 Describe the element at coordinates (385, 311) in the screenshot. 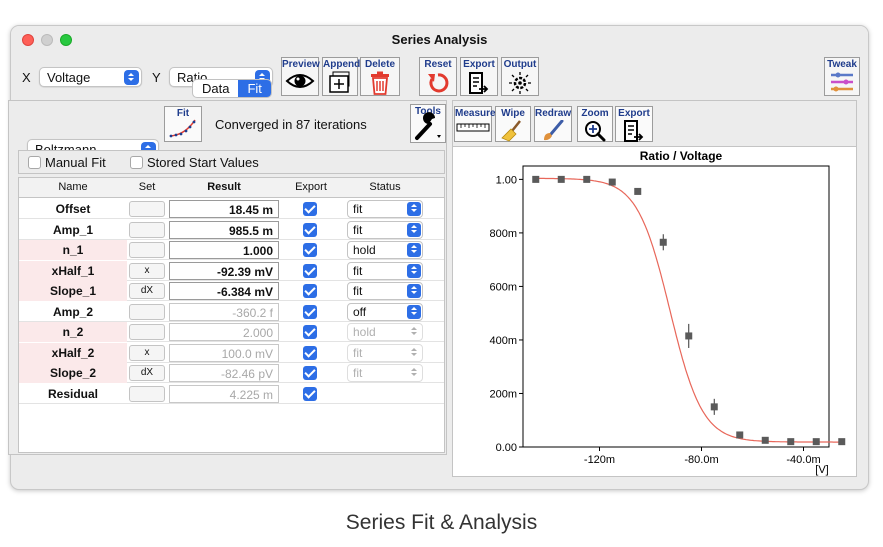

I see `param-status-select: off` at that location.